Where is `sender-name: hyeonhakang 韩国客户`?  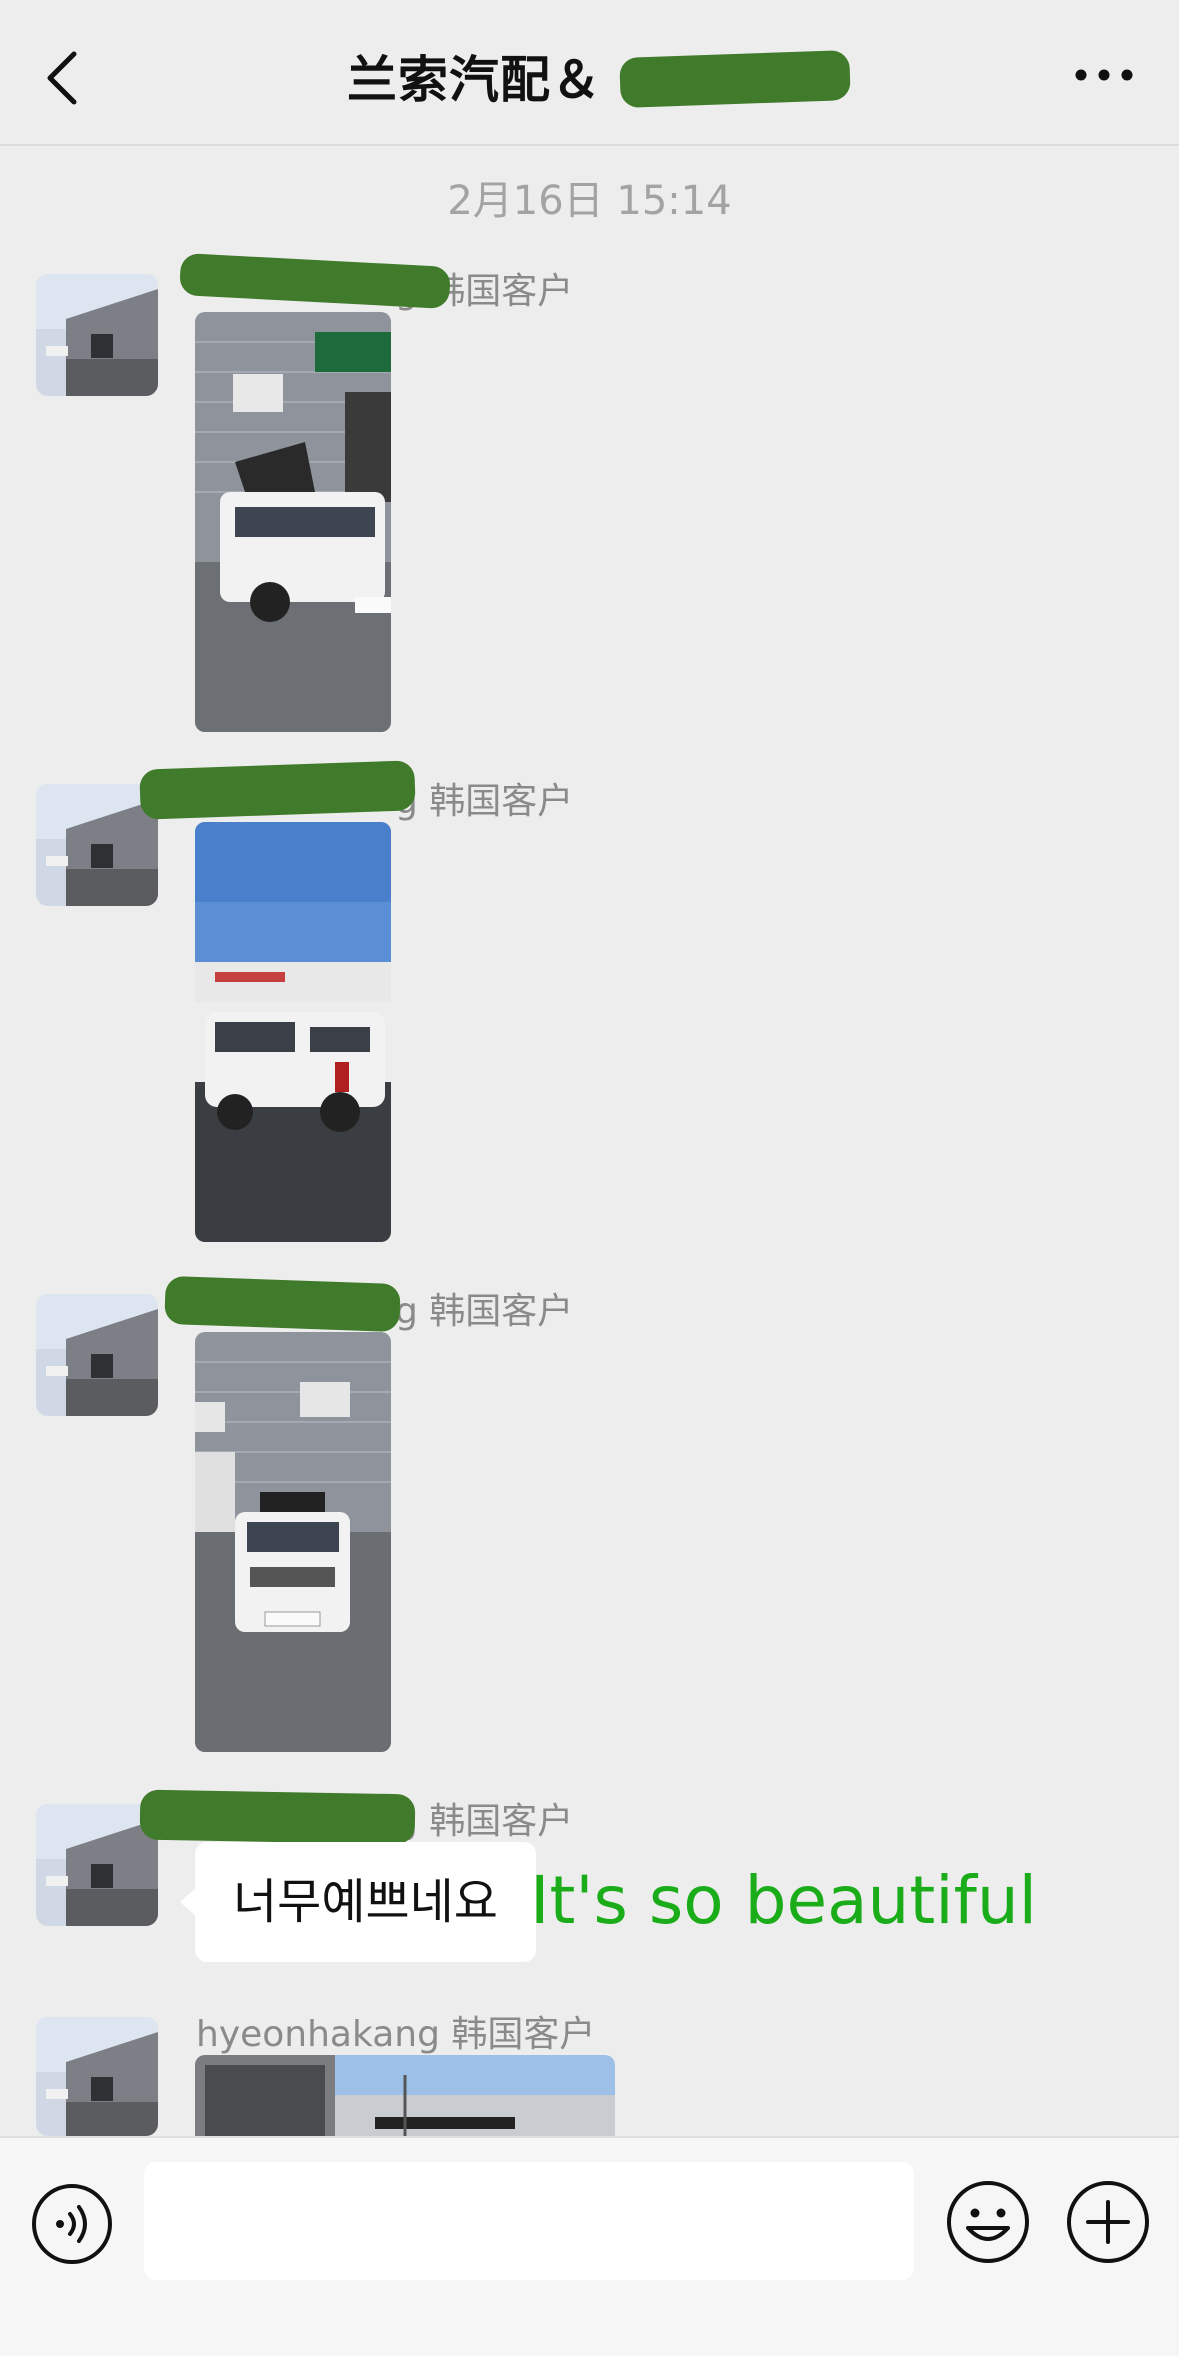
sender-name: hyeonhakang 韩国客户 is located at coordinates (396, 2034).